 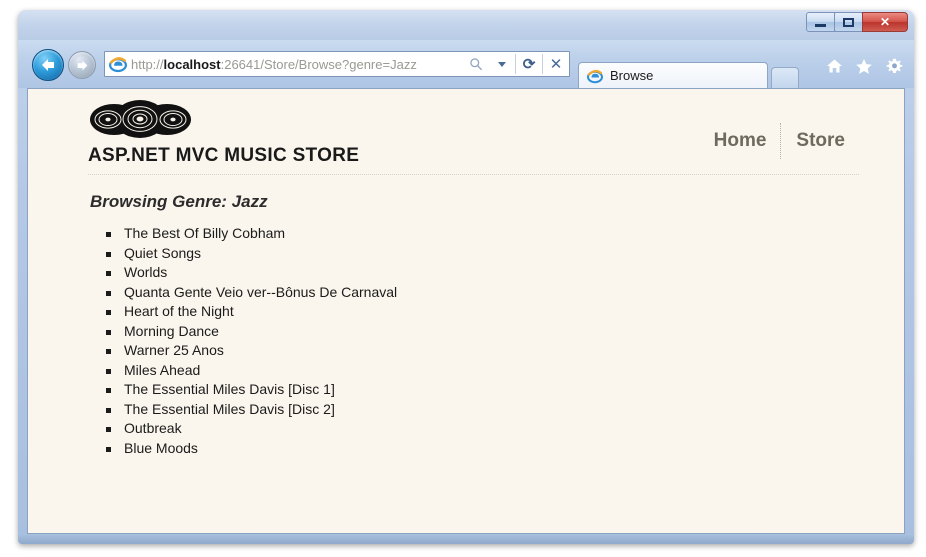 I want to click on album-list-item: Outbreak, so click(x=481, y=429).